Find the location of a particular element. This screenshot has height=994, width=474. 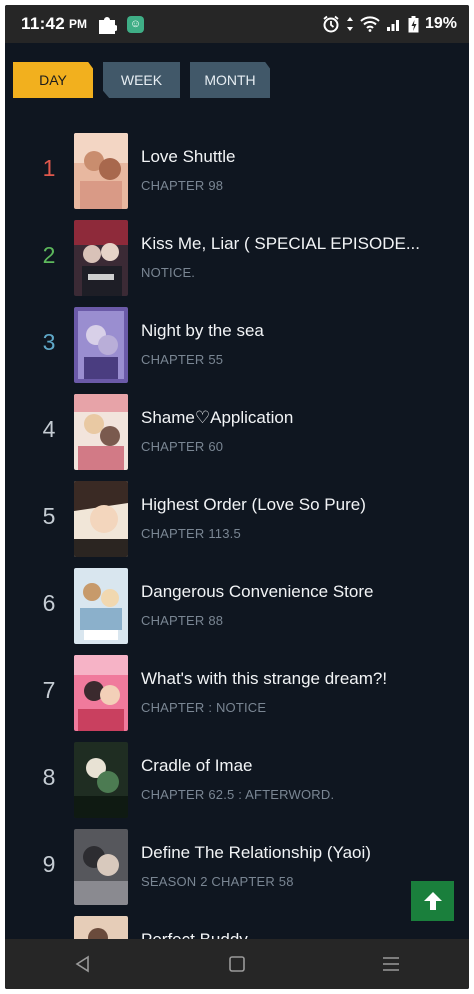

chapter-label: CHAPTER 62.5 : AFTERWORD. is located at coordinates (238, 794).